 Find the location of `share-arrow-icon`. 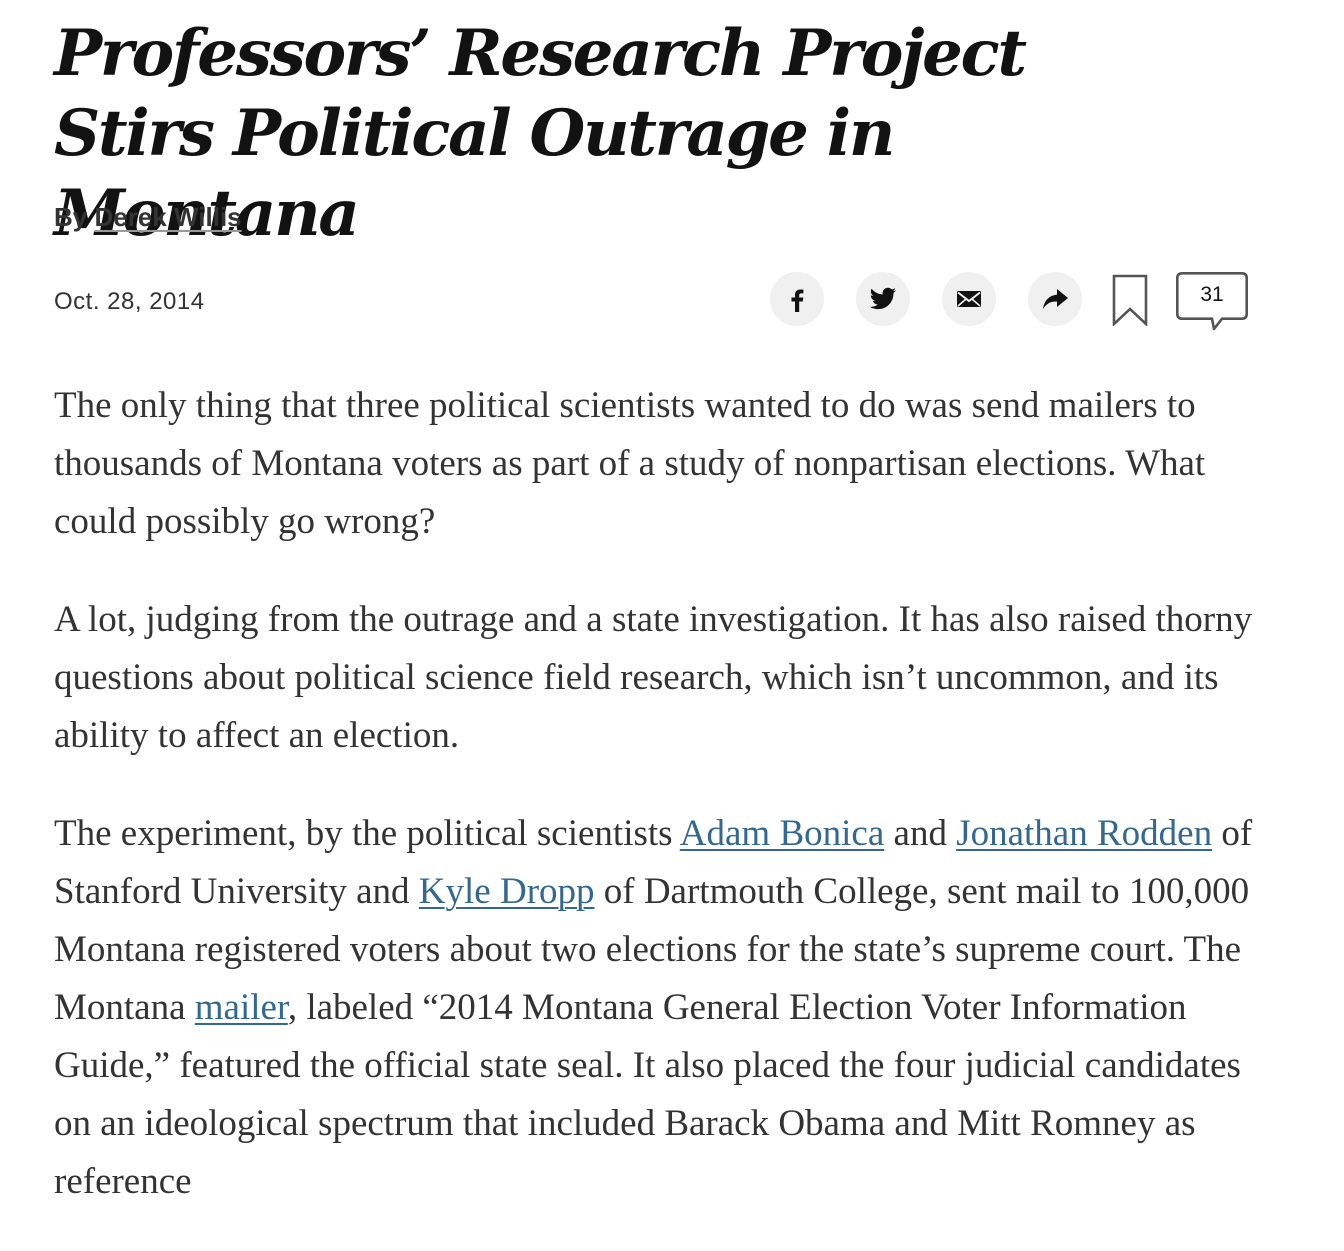

share-arrow-icon is located at coordinates (1055, 299).